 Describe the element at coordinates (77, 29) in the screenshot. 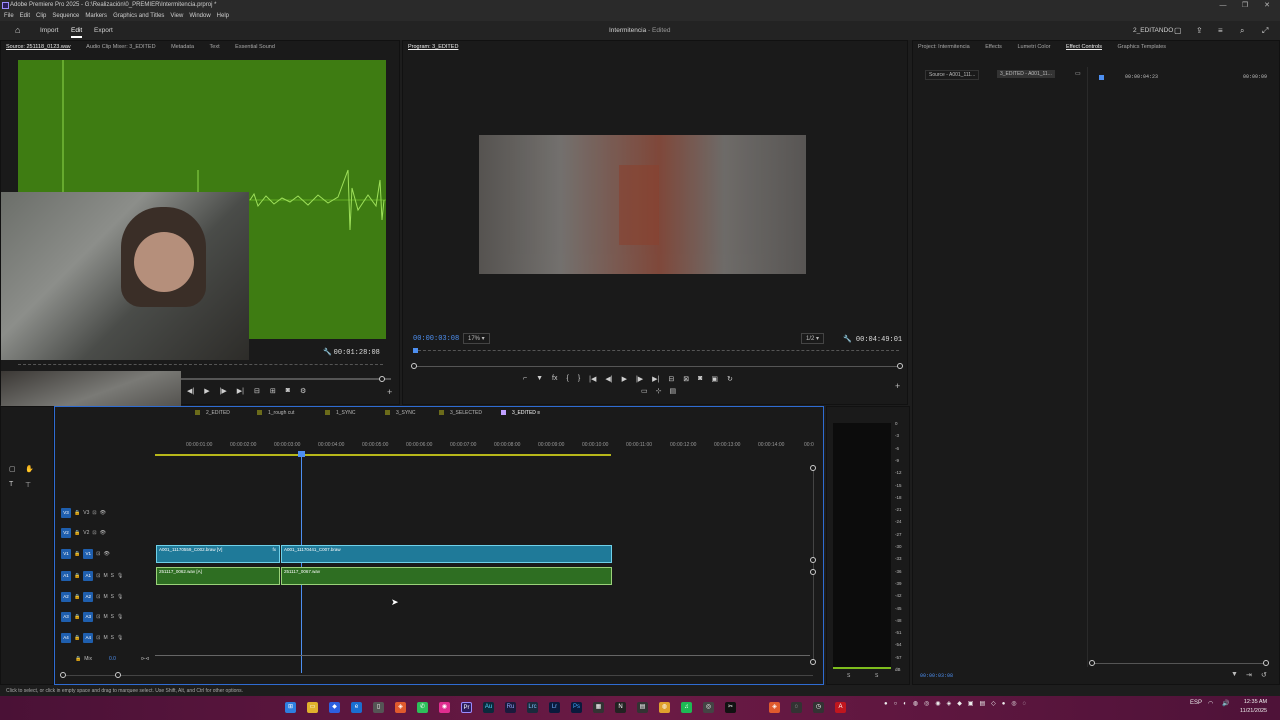

I see `tab-edit: Edit` at that location.